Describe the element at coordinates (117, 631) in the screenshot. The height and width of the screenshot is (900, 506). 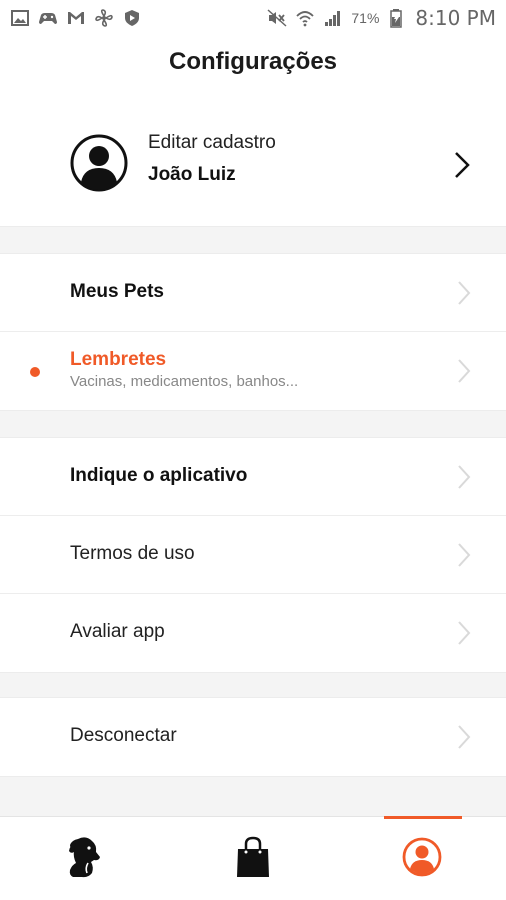
I see `menu-item-label: Avaliar app` at that location.